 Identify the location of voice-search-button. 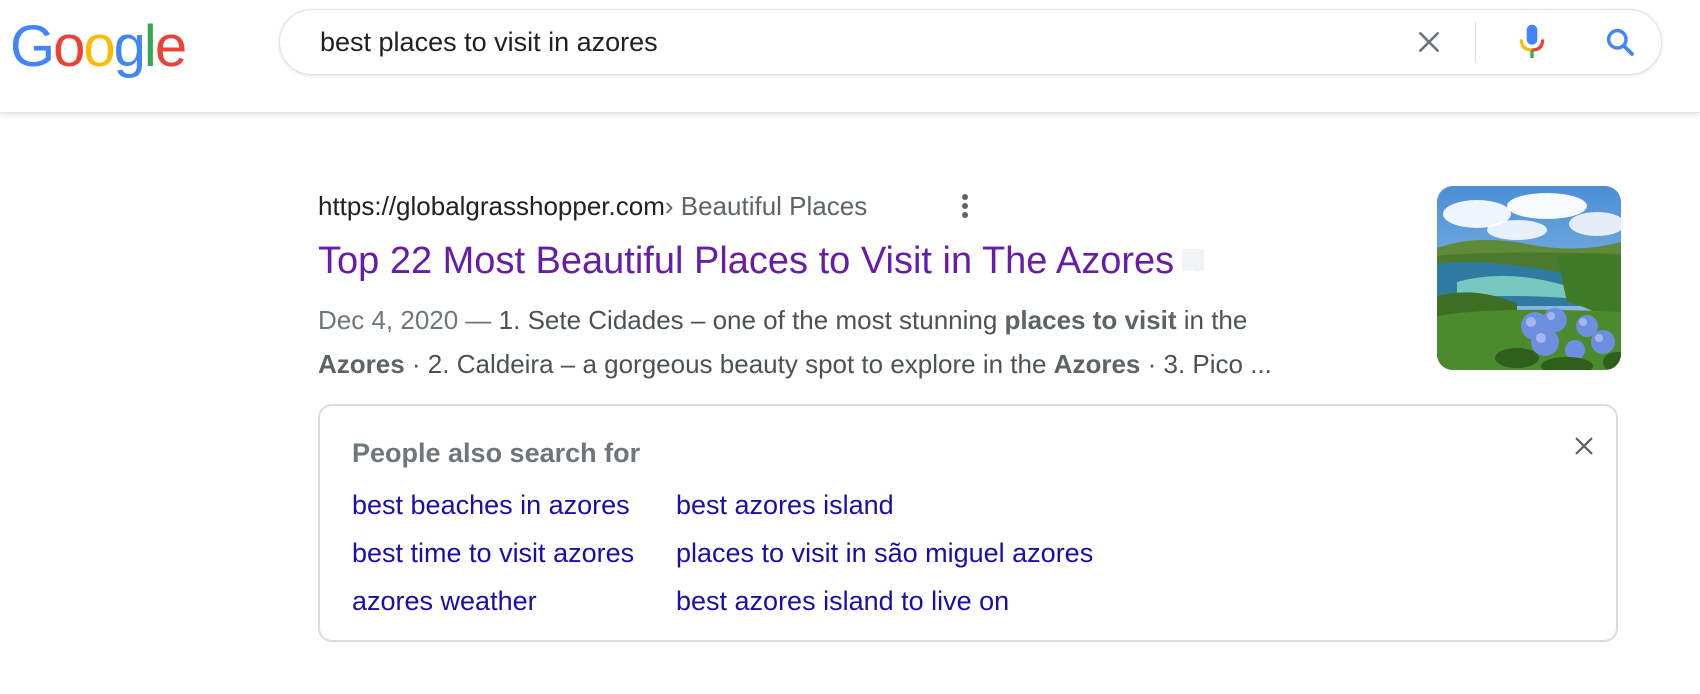
(1532, 42).